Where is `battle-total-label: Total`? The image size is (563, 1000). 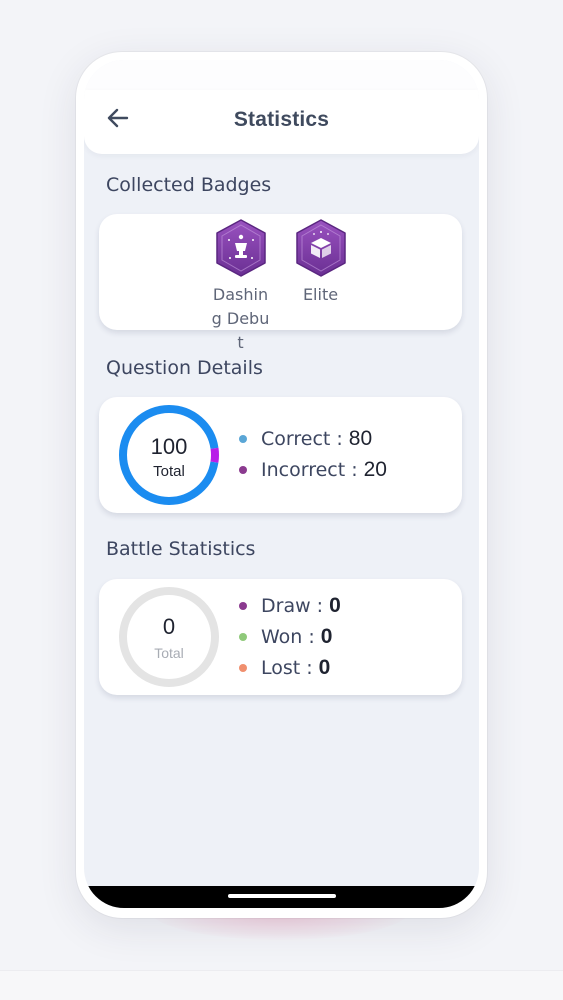 battle-total-label: Total is located at coordinates (169, 653).